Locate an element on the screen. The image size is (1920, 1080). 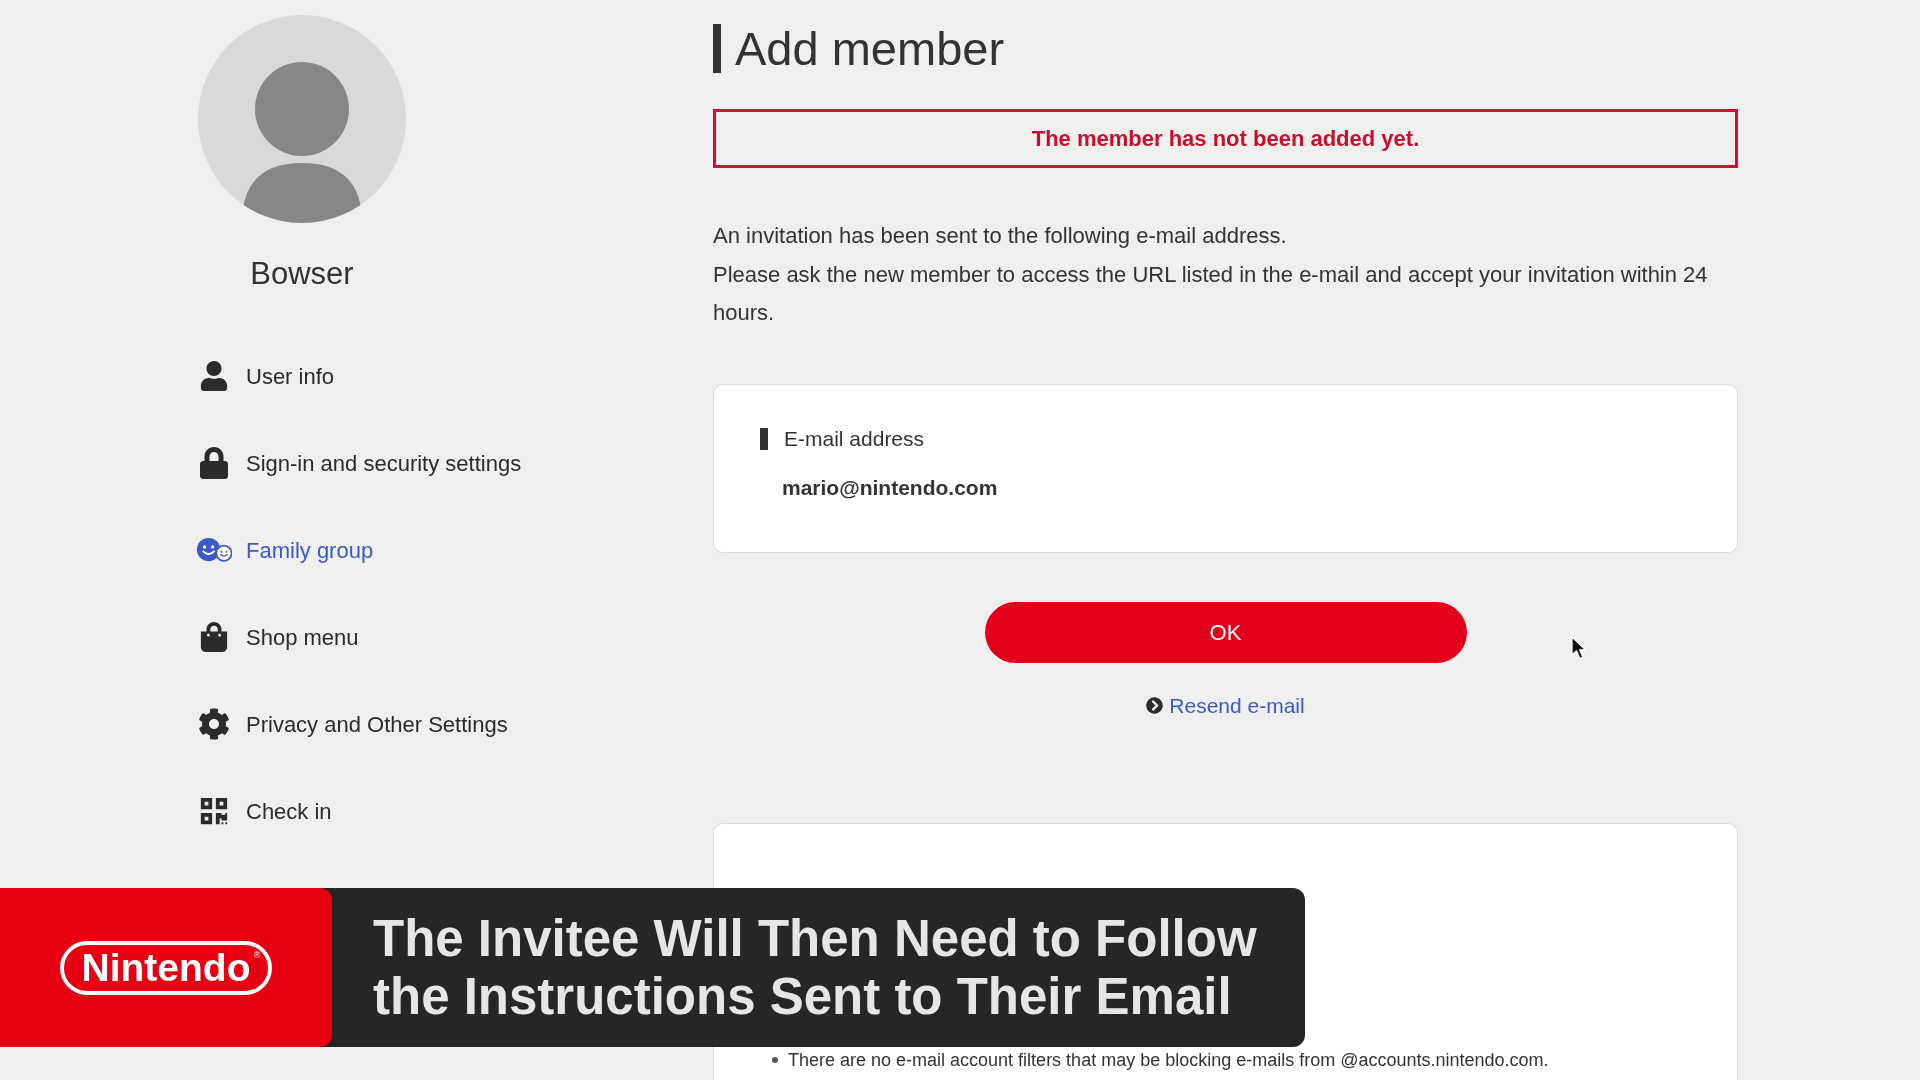
padlock-icon is located at coordinates (214, 463).